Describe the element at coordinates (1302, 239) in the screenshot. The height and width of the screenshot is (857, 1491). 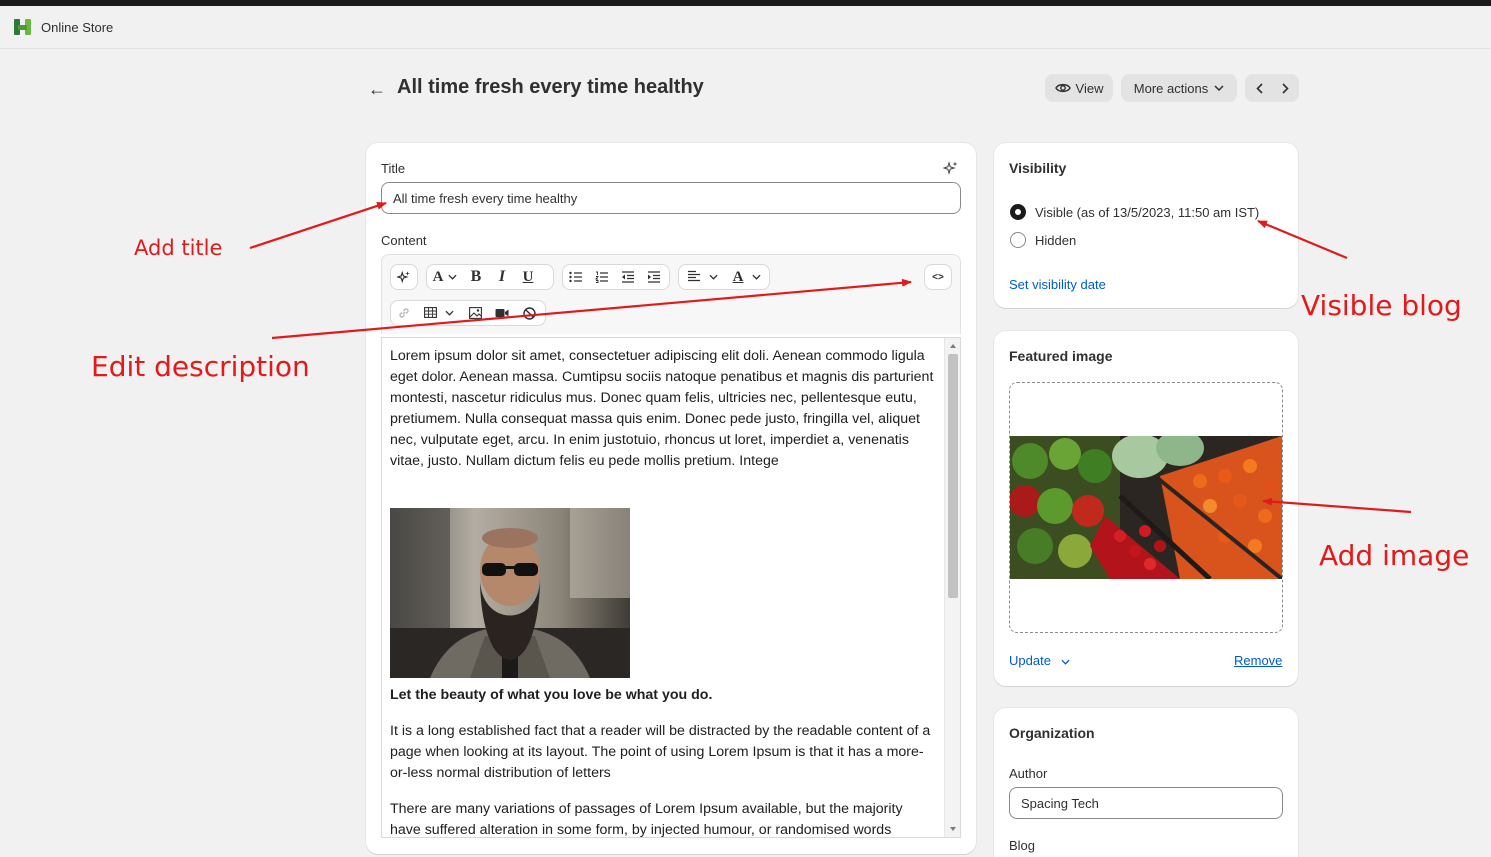
I see `visible-blog-arrow` at that location.